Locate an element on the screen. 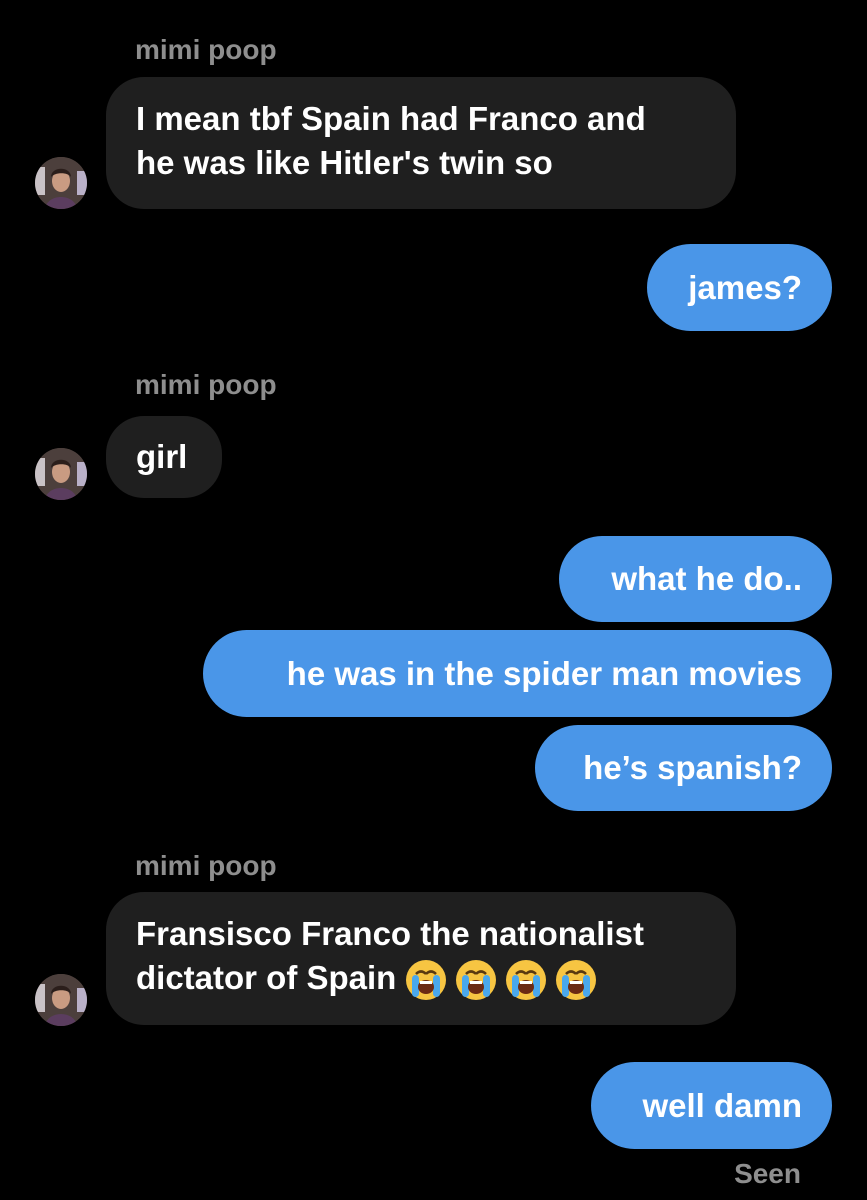 The image size is (867, 1200). message-text-line: dictator of Spain is located at coordinates (420, 979).